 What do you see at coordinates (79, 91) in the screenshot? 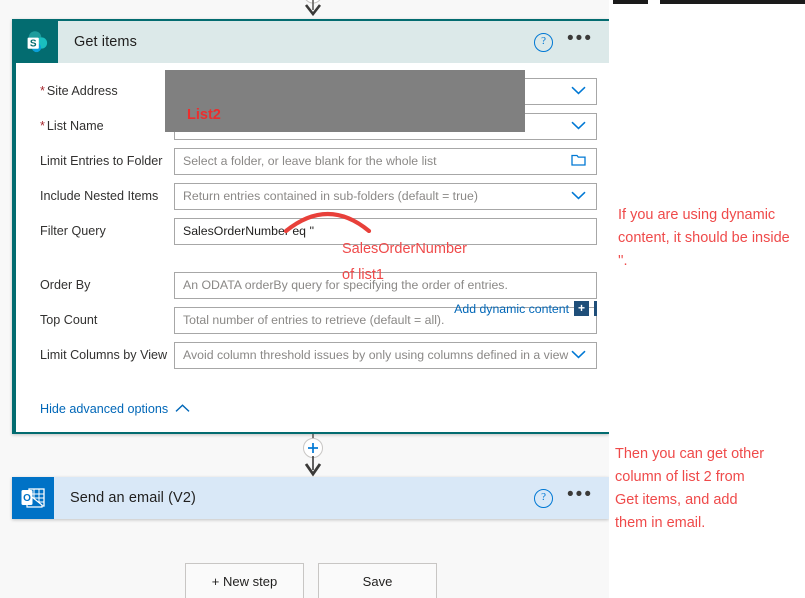
I see `field-label-site-address: * Site Address` at bounding box center [79, 91].